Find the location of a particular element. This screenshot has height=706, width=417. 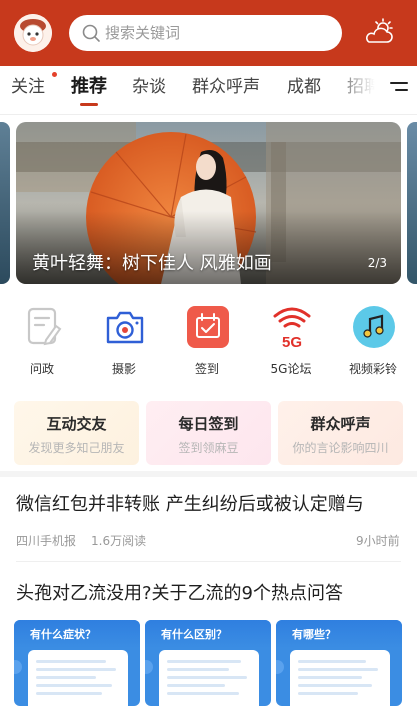

quick-link-label: 视频彩铃 is located at coordinates (372, 369).